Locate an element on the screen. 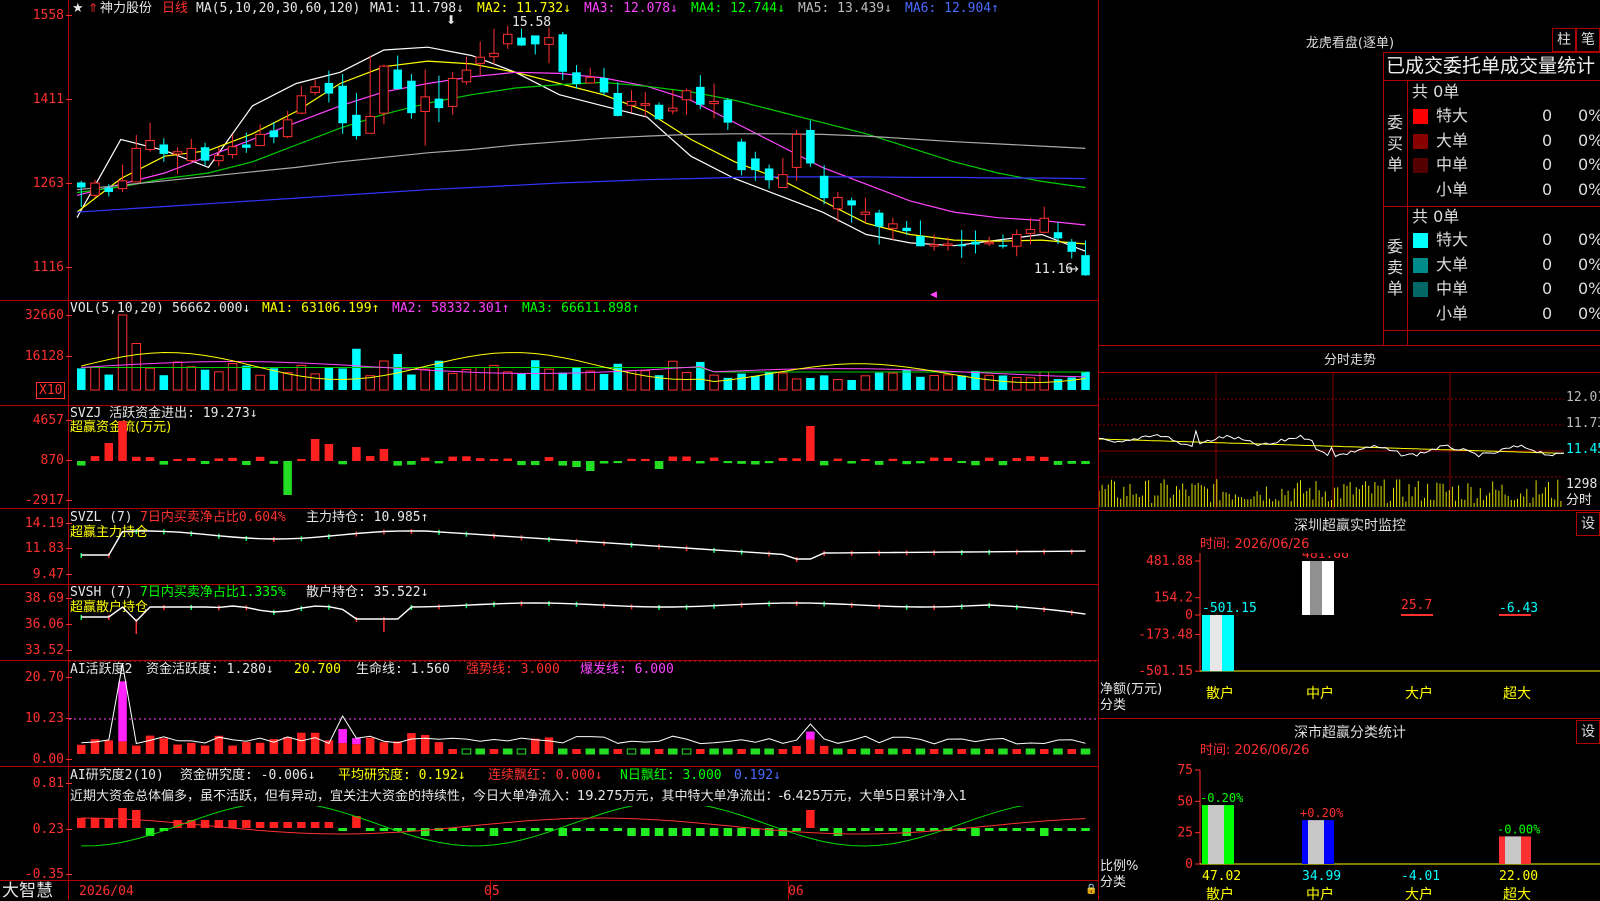 The image size is (1600, 901). ai2-nday: N日飘红: 3.000 is located at coordinates (671, 775).